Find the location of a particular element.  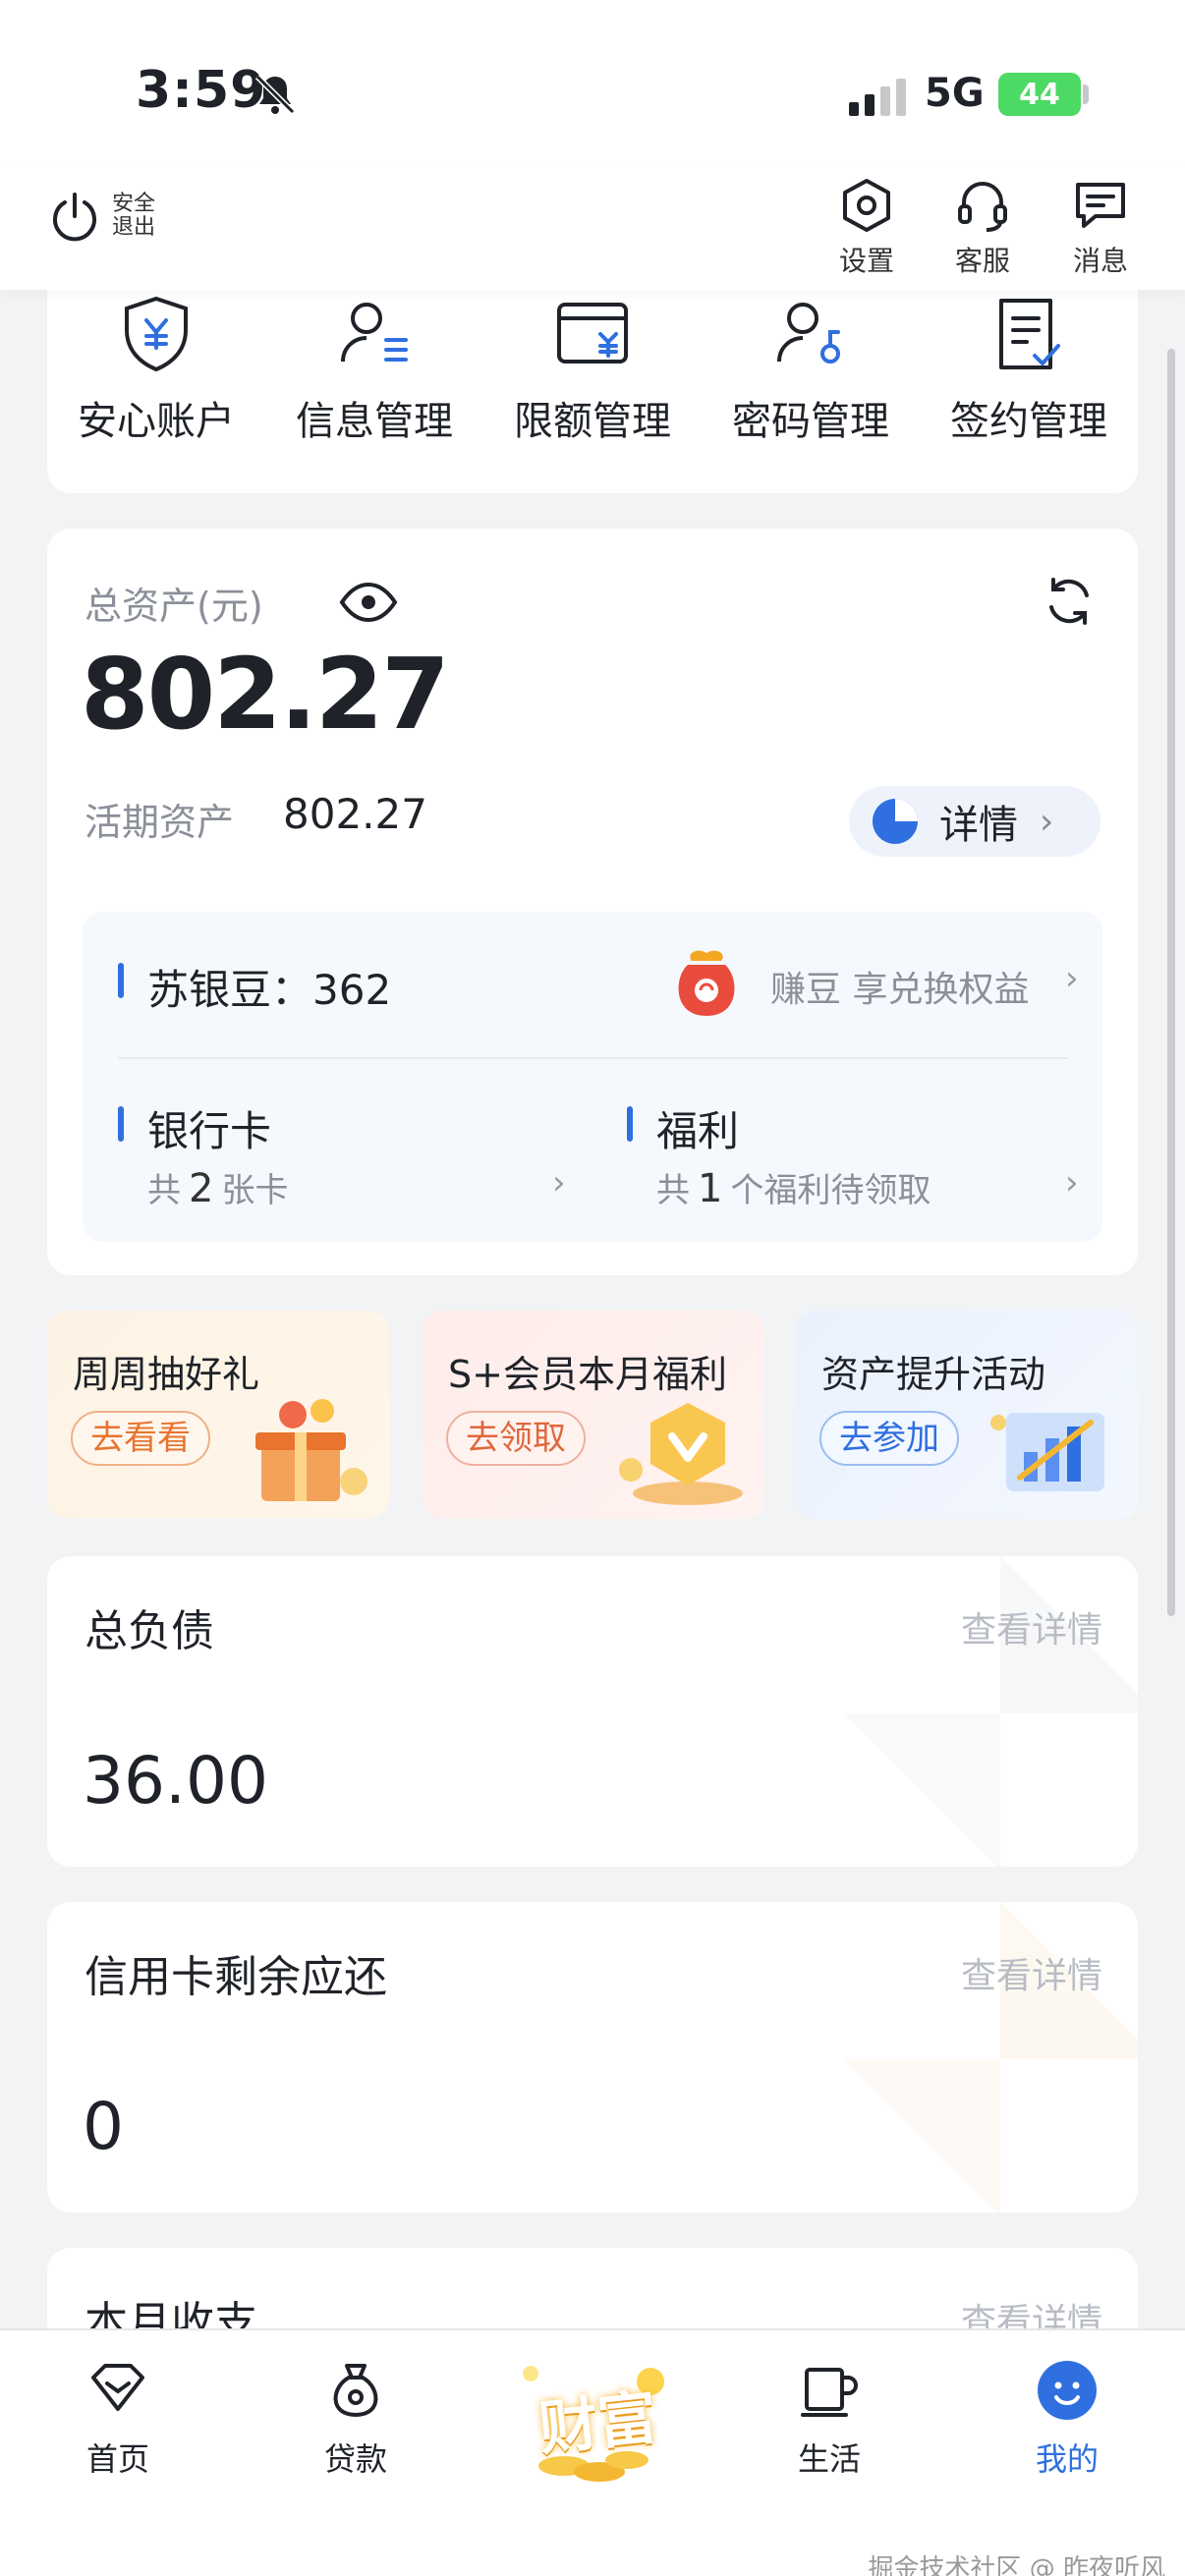

promo-asset-boost: 资产提升活动 去参加 is located at coordinates (967, 1415).